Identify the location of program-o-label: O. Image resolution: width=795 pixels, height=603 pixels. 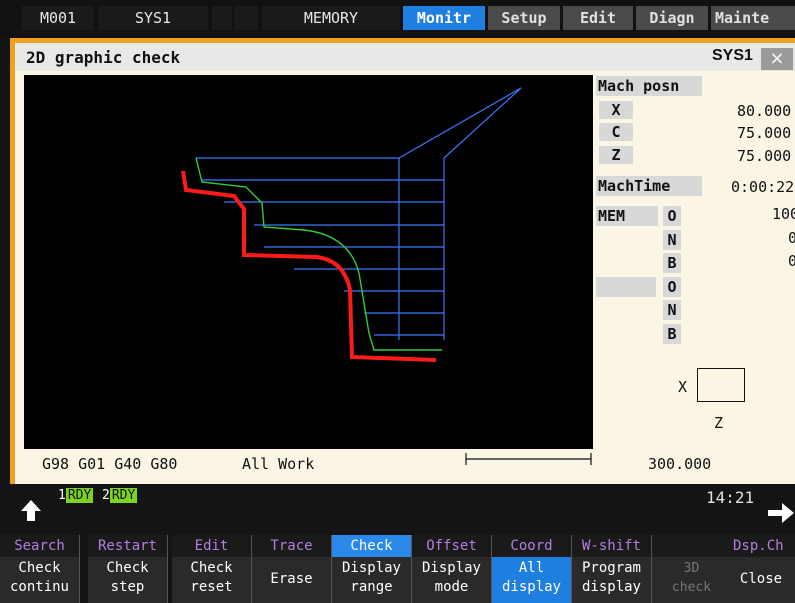
(672, 216).